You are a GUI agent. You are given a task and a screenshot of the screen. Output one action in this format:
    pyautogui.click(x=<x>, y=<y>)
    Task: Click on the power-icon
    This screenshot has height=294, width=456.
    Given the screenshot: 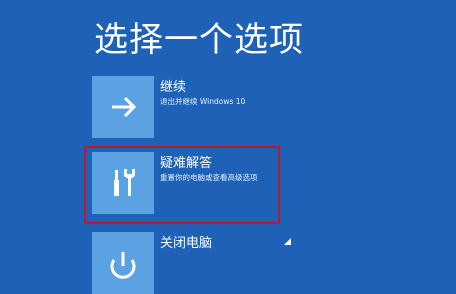 What is the action you would take?
    pyautogui.click(x=123, y=265)
    